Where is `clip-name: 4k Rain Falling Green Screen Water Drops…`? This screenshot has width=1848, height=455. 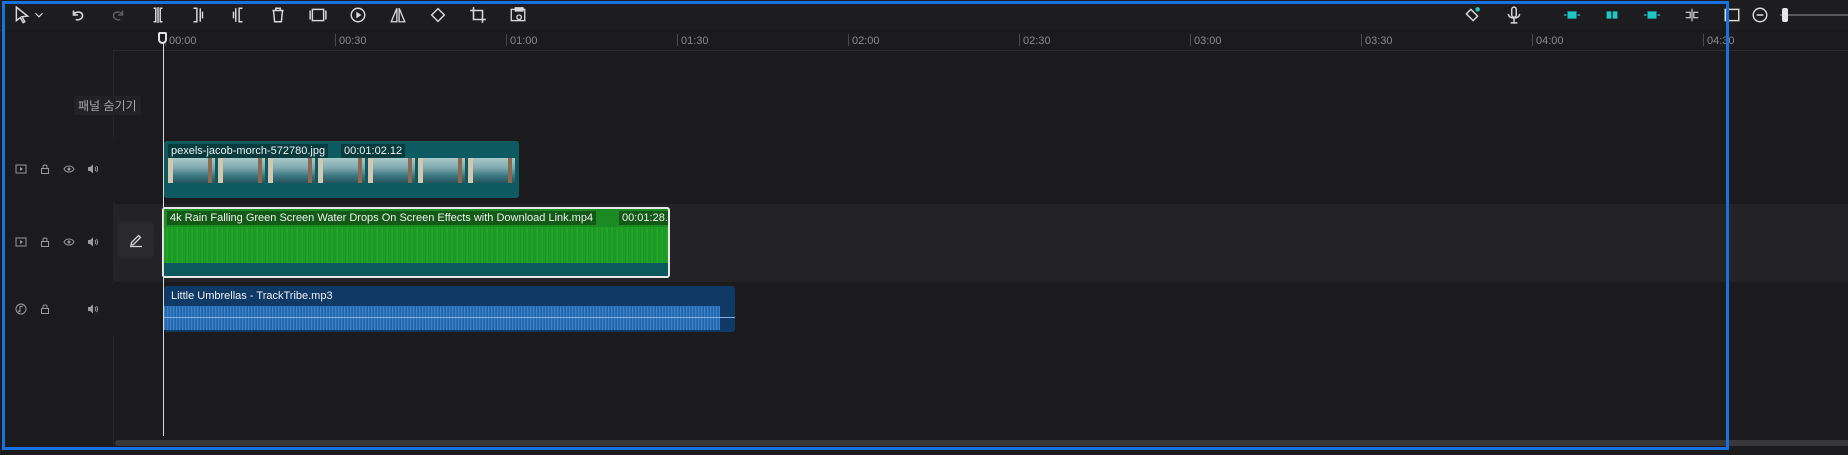
clip-name: 4k Rain Falling Green Screen Water Drops… is located at coordinates (382, 218).